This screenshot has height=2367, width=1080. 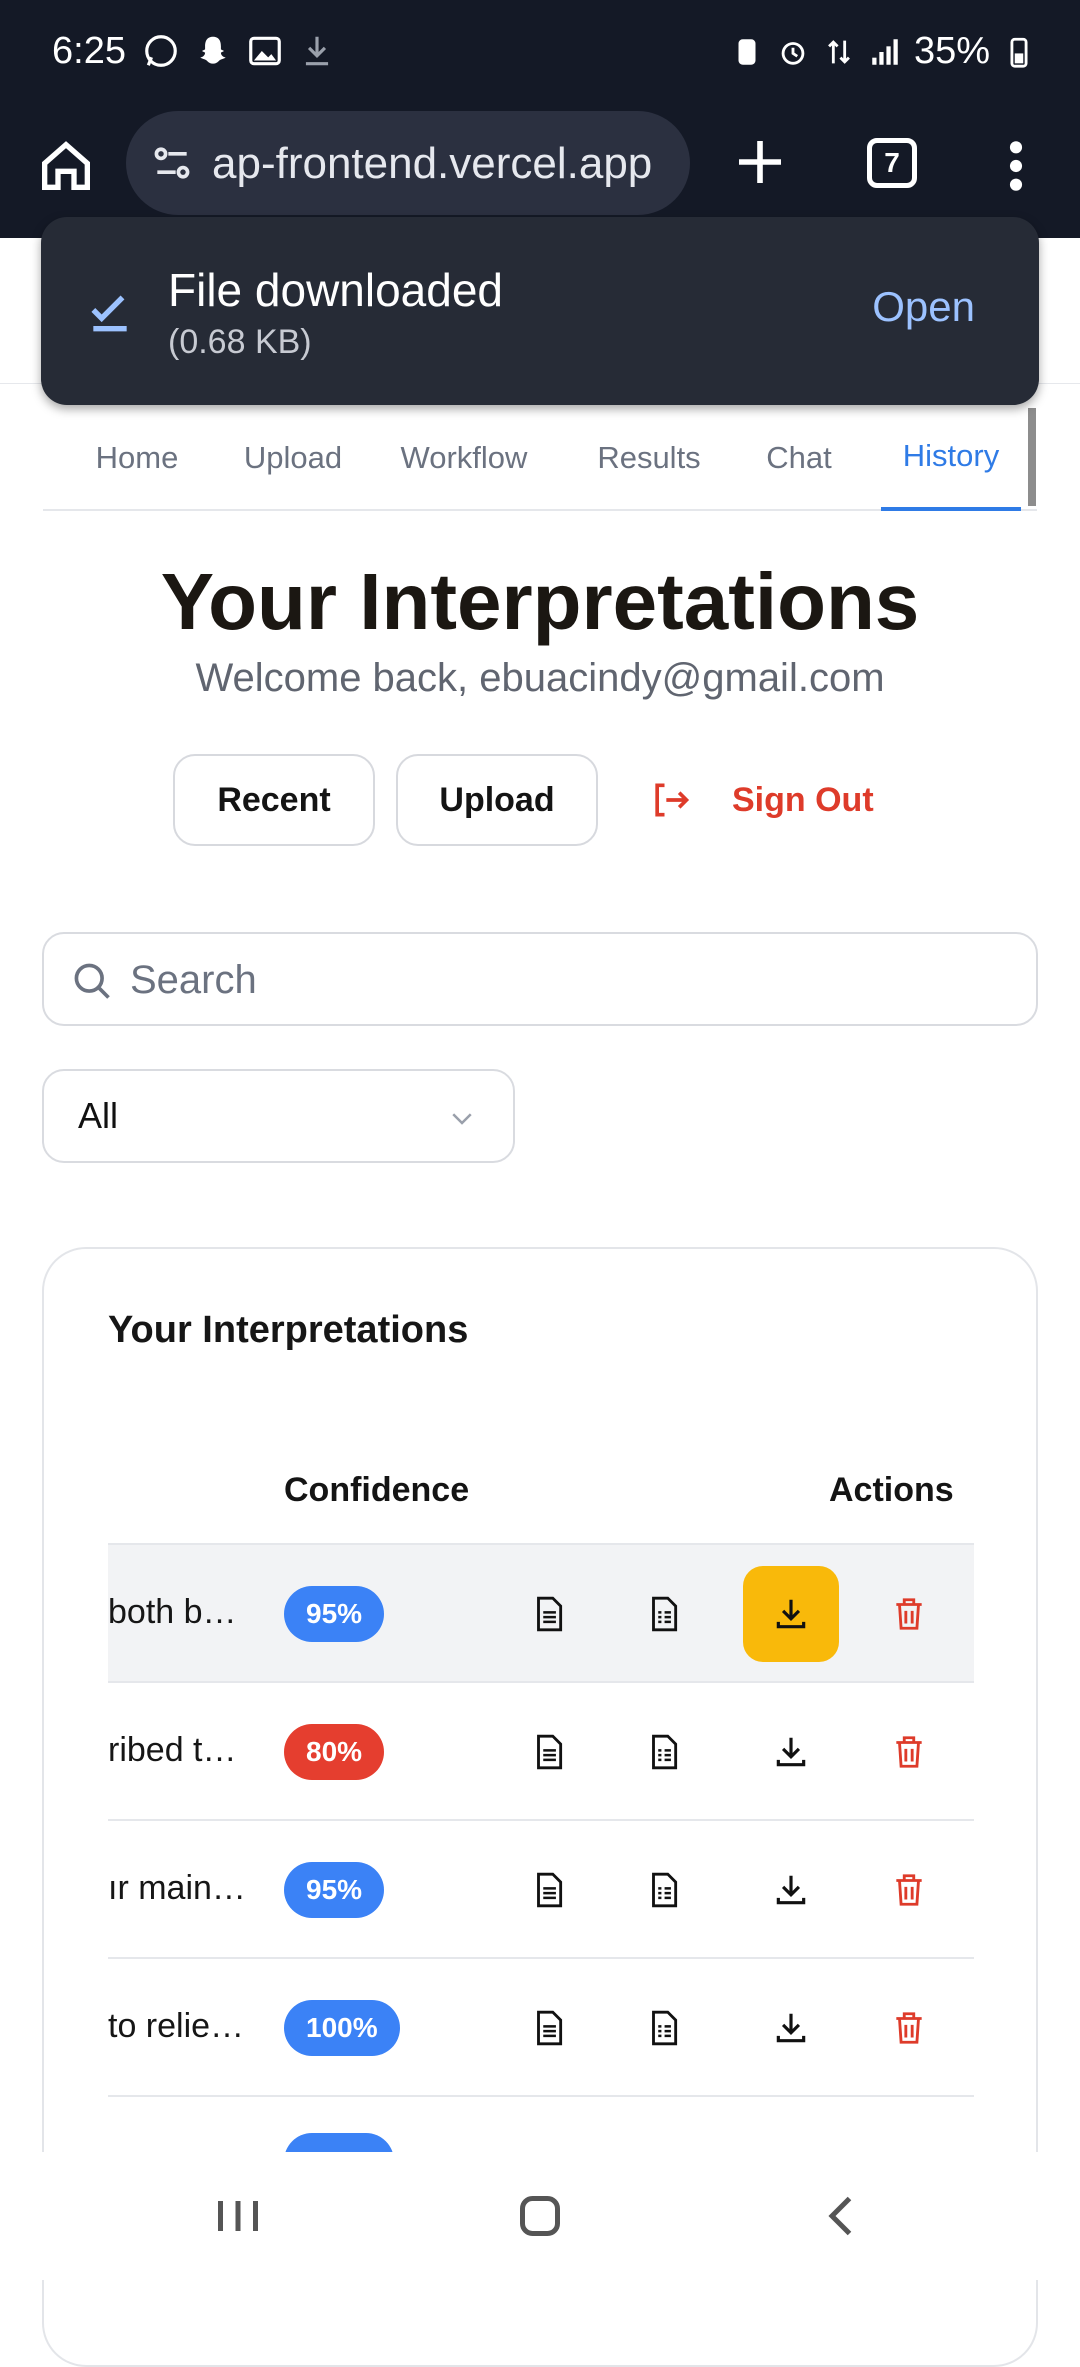 I want to click on download-status-icon, so click(x=317, y=51).